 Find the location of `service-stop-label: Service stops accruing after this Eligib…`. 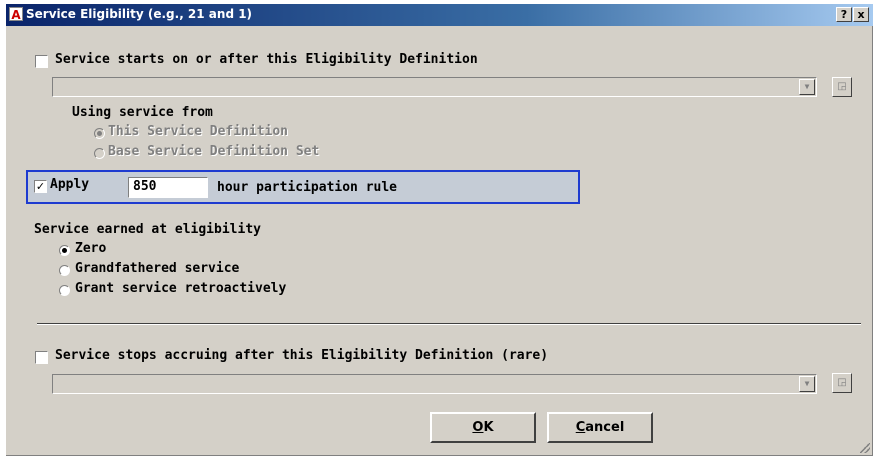

service-stop-label: Service stops accruing after this Eligib… is located at coordinates (302, 355).